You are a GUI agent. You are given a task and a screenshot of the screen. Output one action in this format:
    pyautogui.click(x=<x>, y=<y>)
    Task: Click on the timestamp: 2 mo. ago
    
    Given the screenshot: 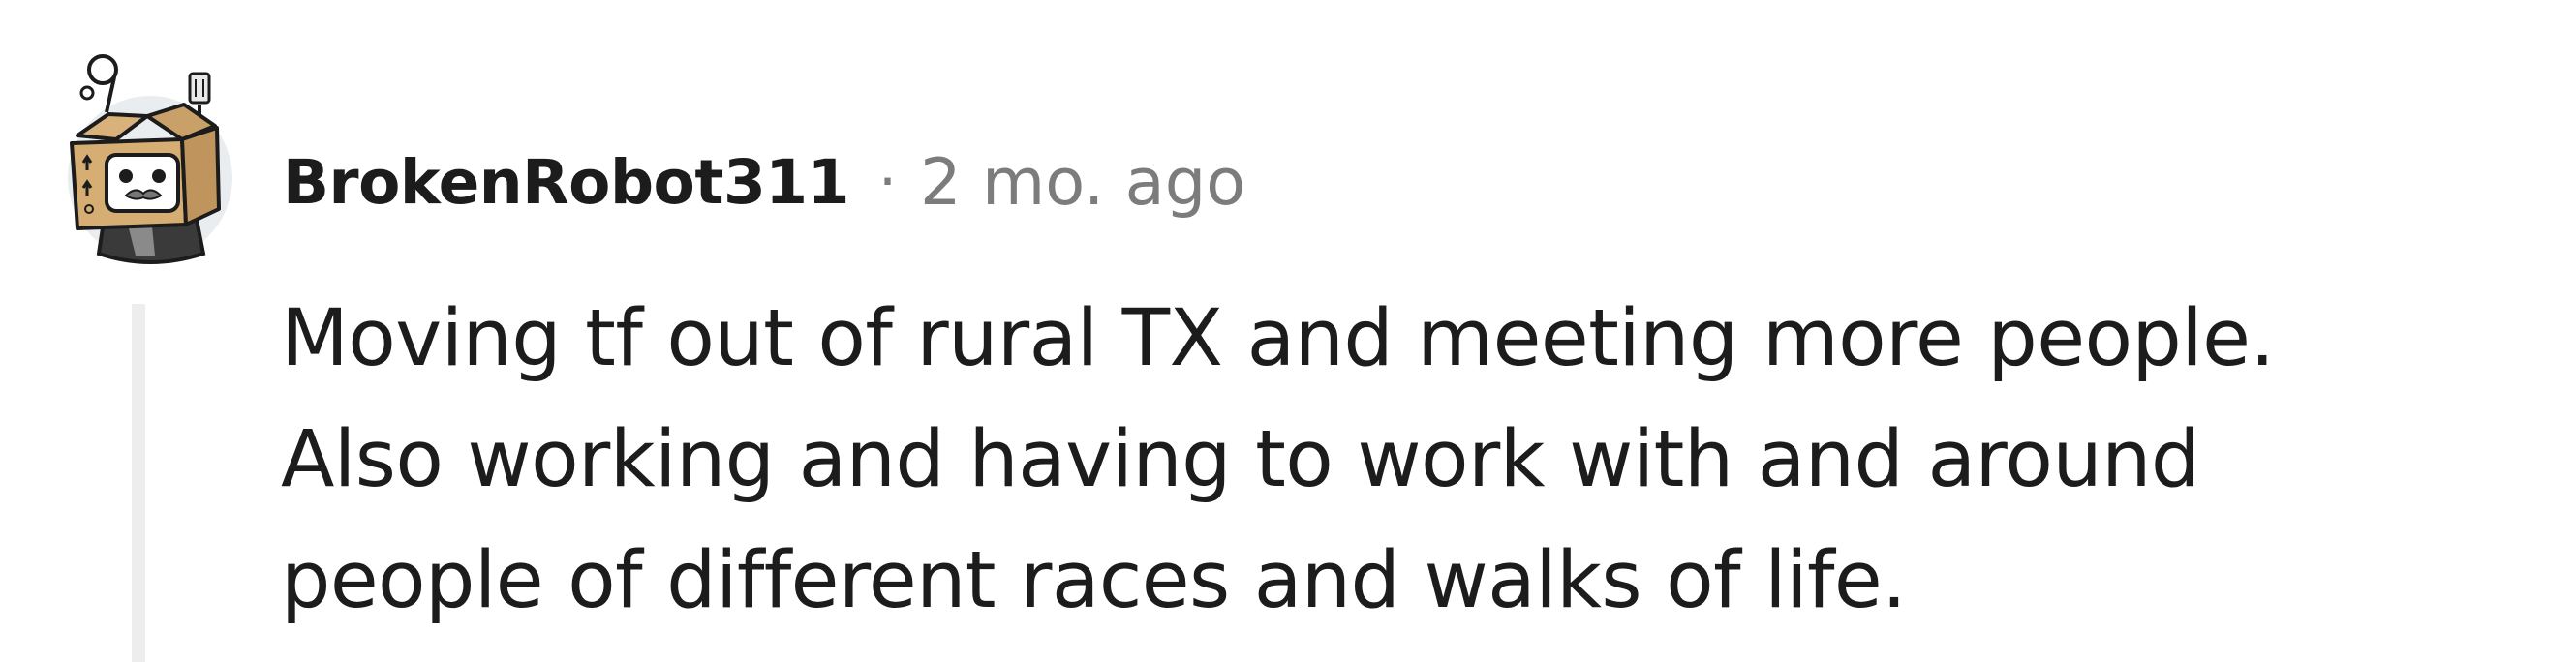 What is the action you would take?
    pyautogui.click(x=1082, y=182)
    